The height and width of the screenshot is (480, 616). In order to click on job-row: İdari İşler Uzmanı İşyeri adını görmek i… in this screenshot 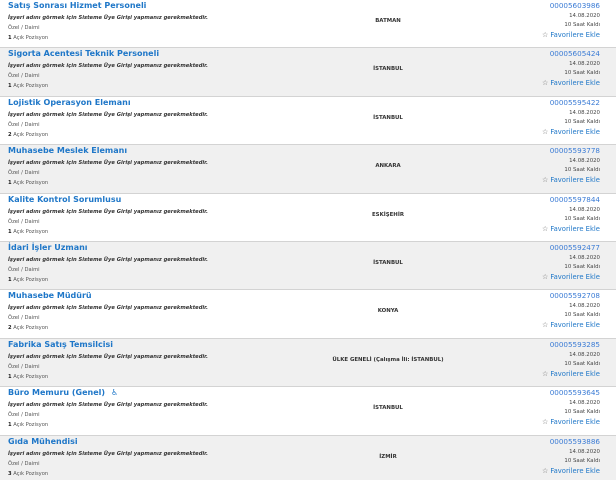, I will do `click(308, 266)`.